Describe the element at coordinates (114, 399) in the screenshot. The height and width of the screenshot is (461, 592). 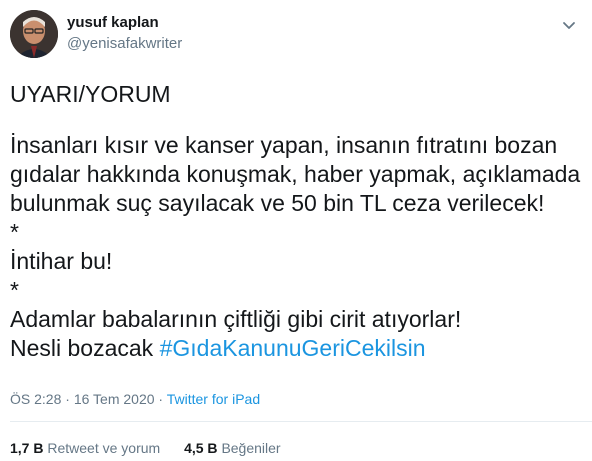
I see `tweet-date: 16 Tem 2020` at that location.